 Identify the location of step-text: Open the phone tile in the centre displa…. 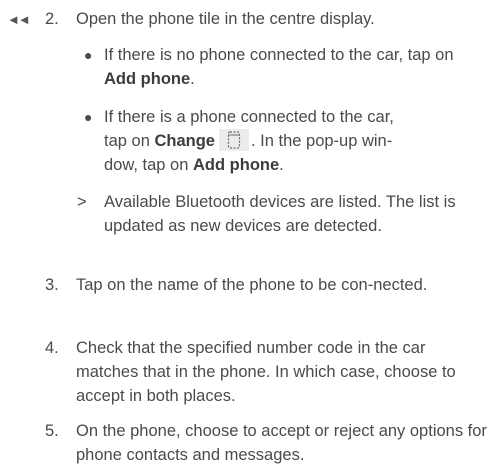
(225, 19).